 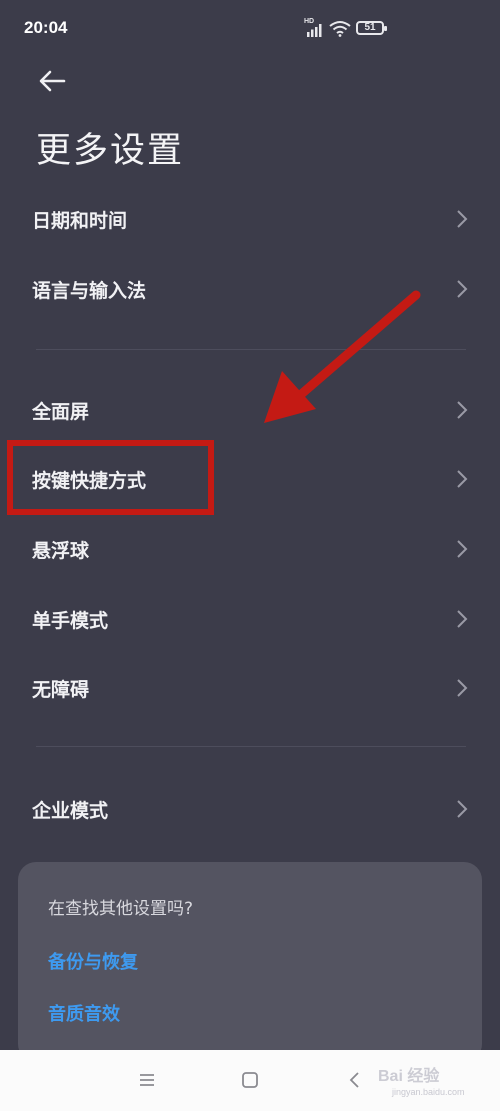 What do you see at coordinates (409, 1076) in the screenshot?
I see `watermark-logo: Bai 经验` at bounding box center [409, 1076].